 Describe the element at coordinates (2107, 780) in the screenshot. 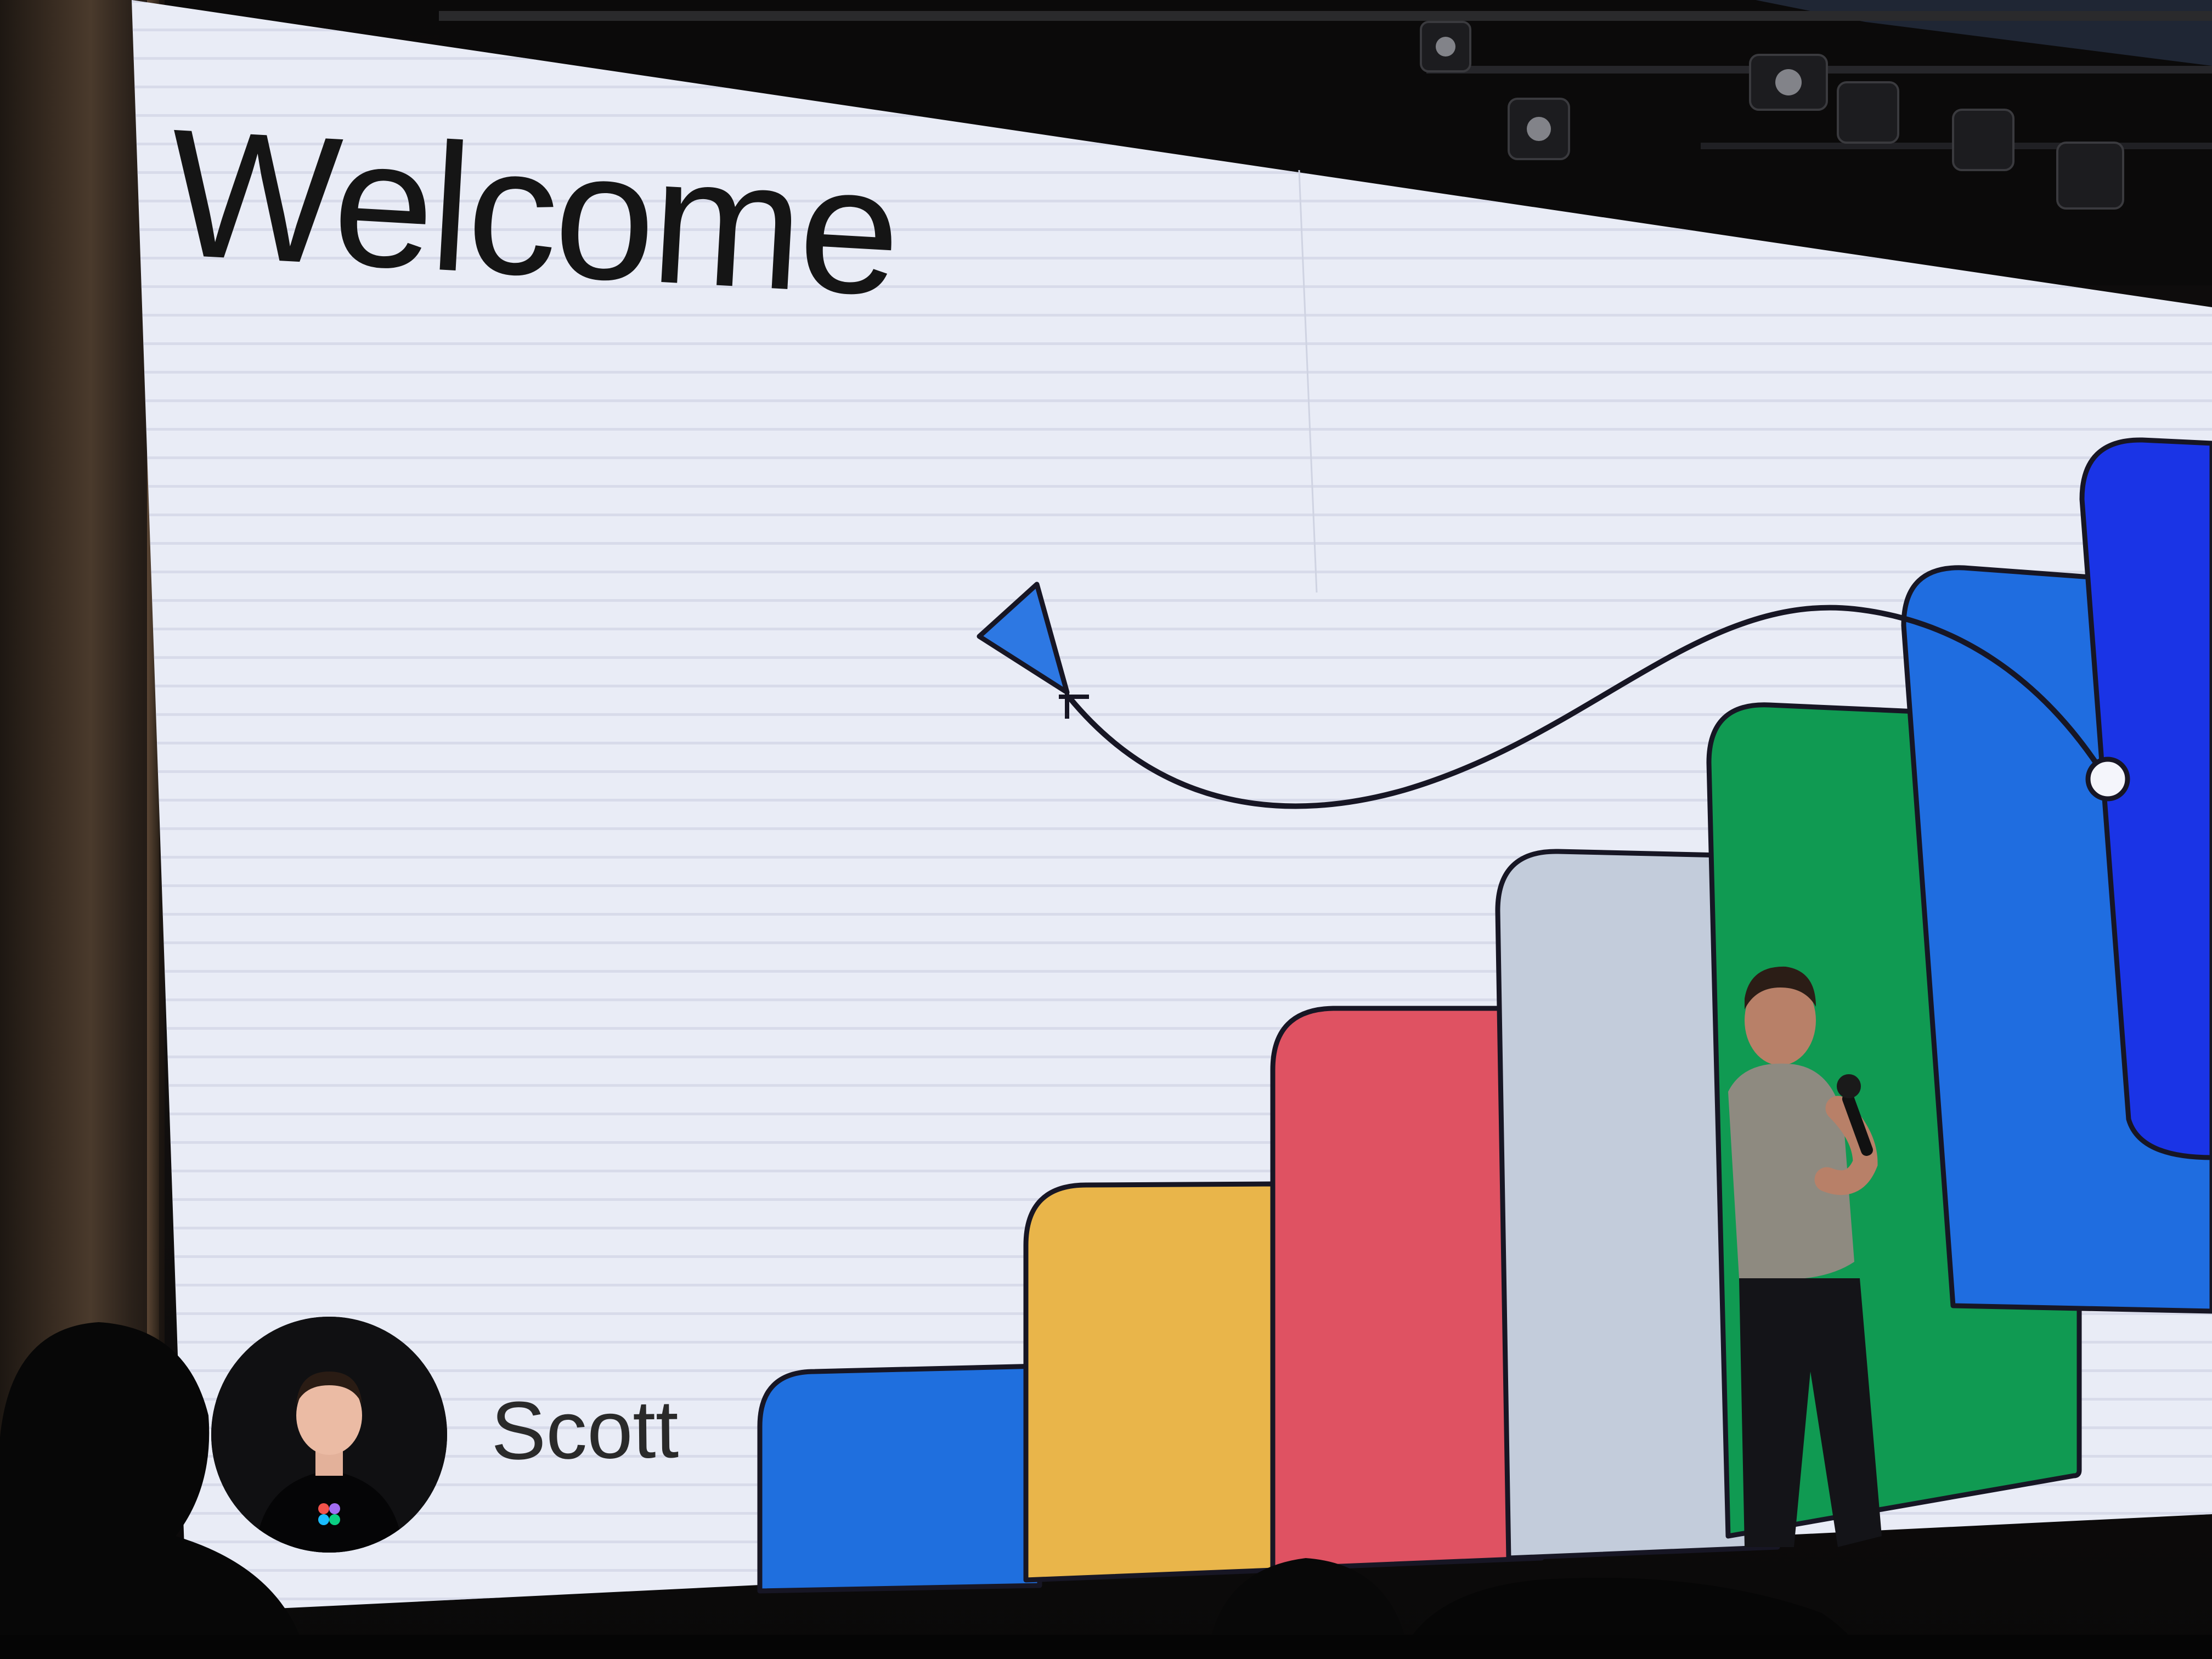

I see `path-endpoint` at that location.